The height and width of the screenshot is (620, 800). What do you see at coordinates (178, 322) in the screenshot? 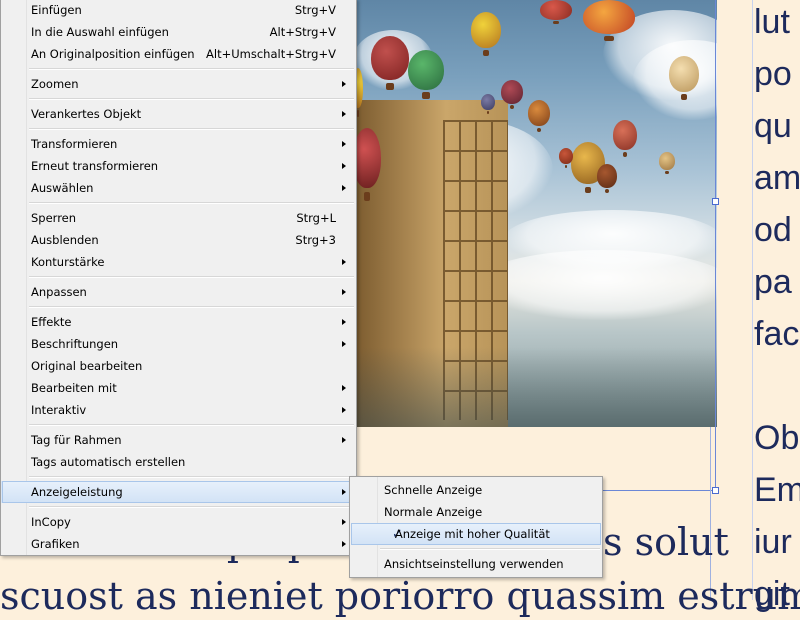
I see `menu-item-effekte: Effekte` at bounding box center [178, 322].